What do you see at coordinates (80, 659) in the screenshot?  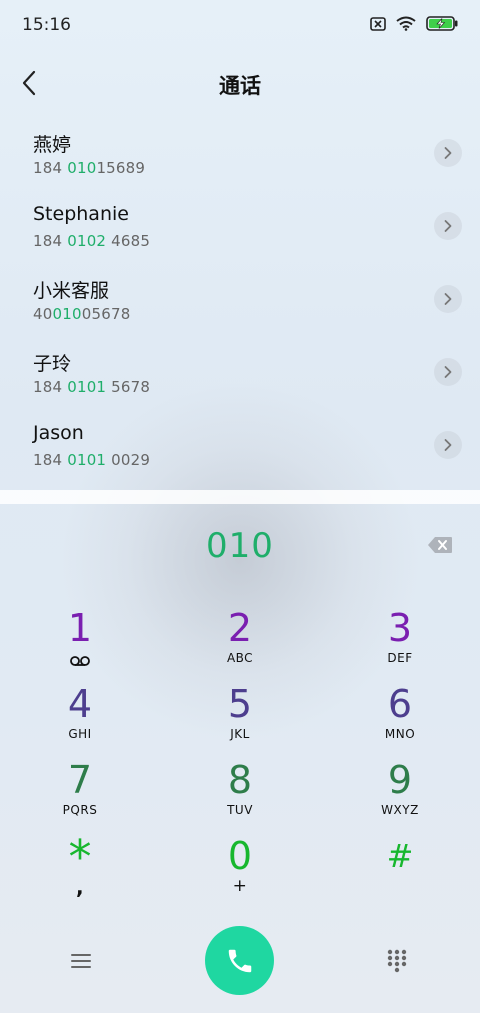 I see `voicemail-icon` at bounding box center [80, 659].